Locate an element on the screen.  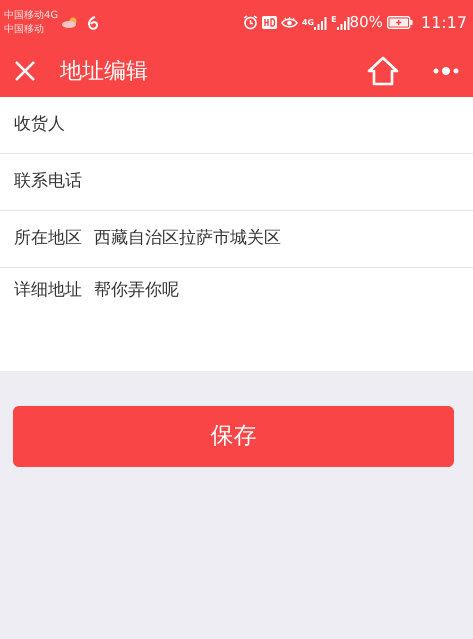
field-label: 收货人 is located at coordinates (39, 124).